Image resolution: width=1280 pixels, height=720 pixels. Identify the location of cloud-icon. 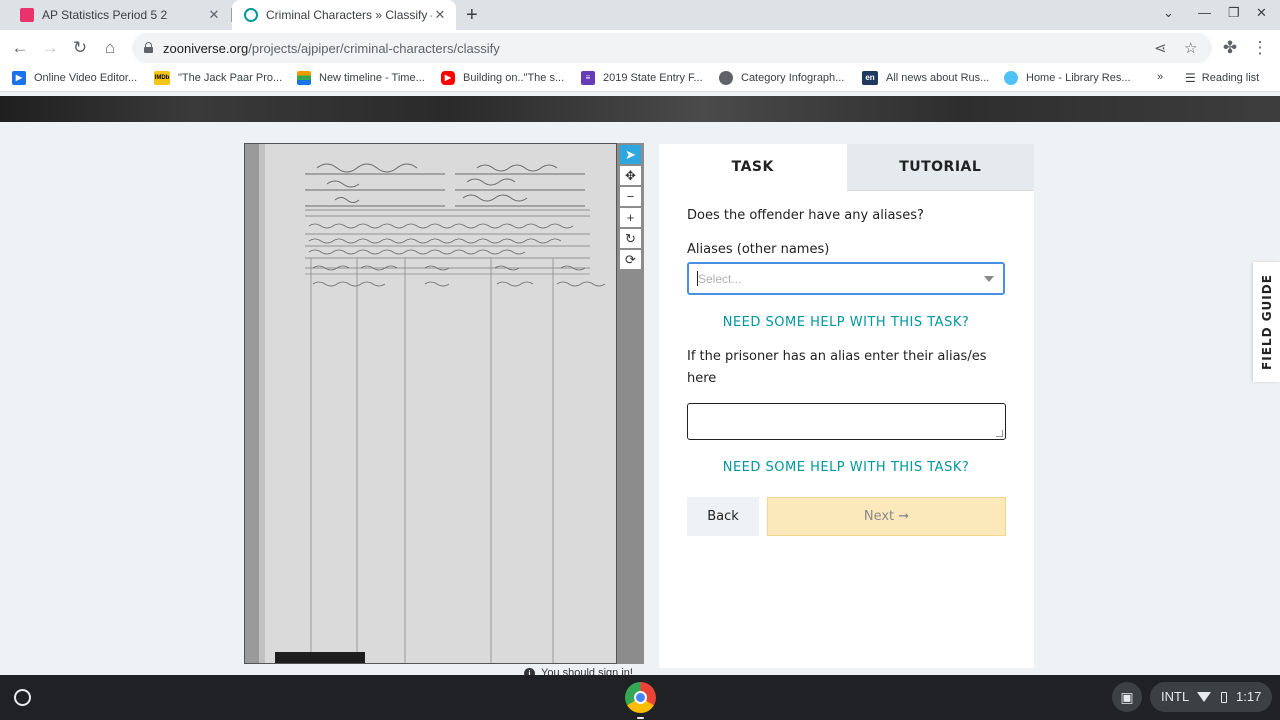
(1011, 78).